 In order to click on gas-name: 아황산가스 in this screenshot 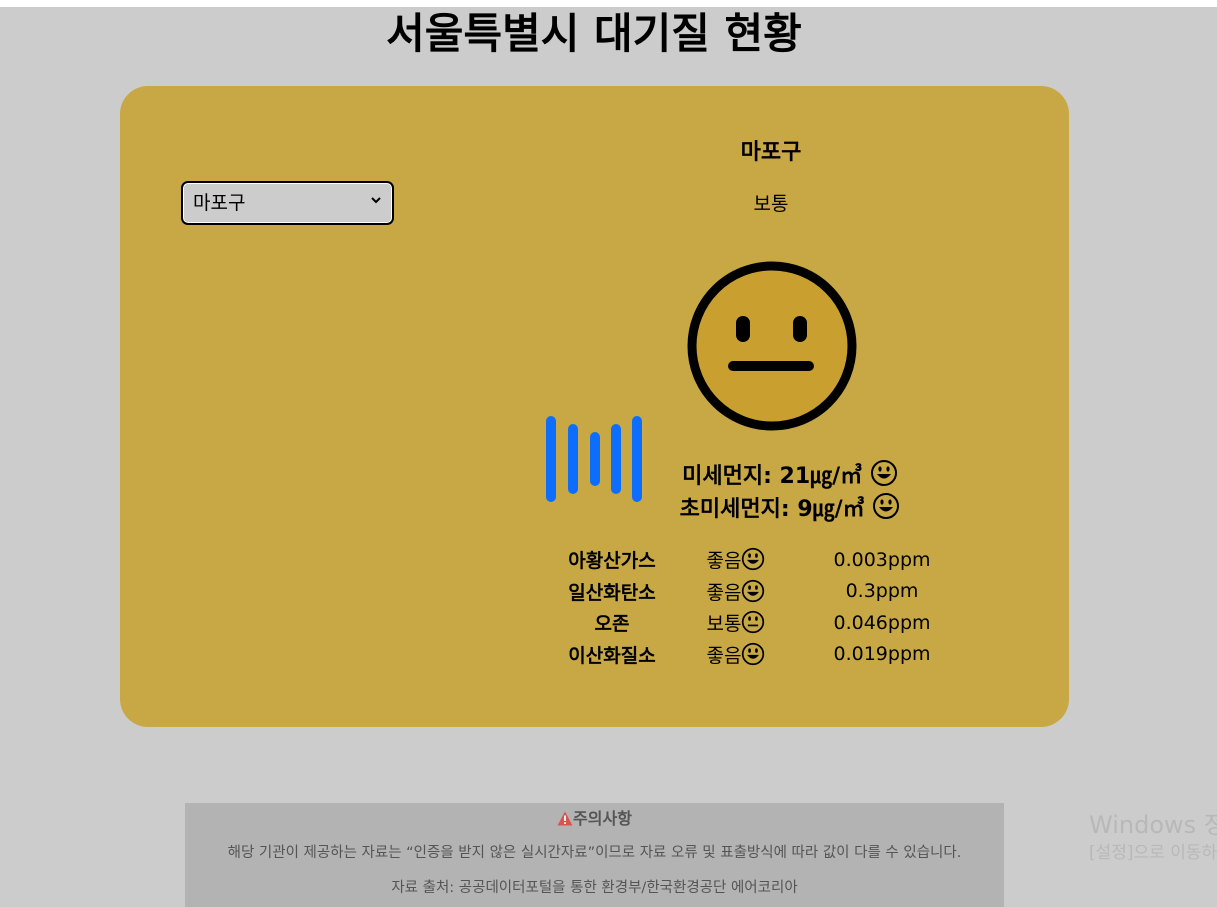, I will do `click(612, 561)`.